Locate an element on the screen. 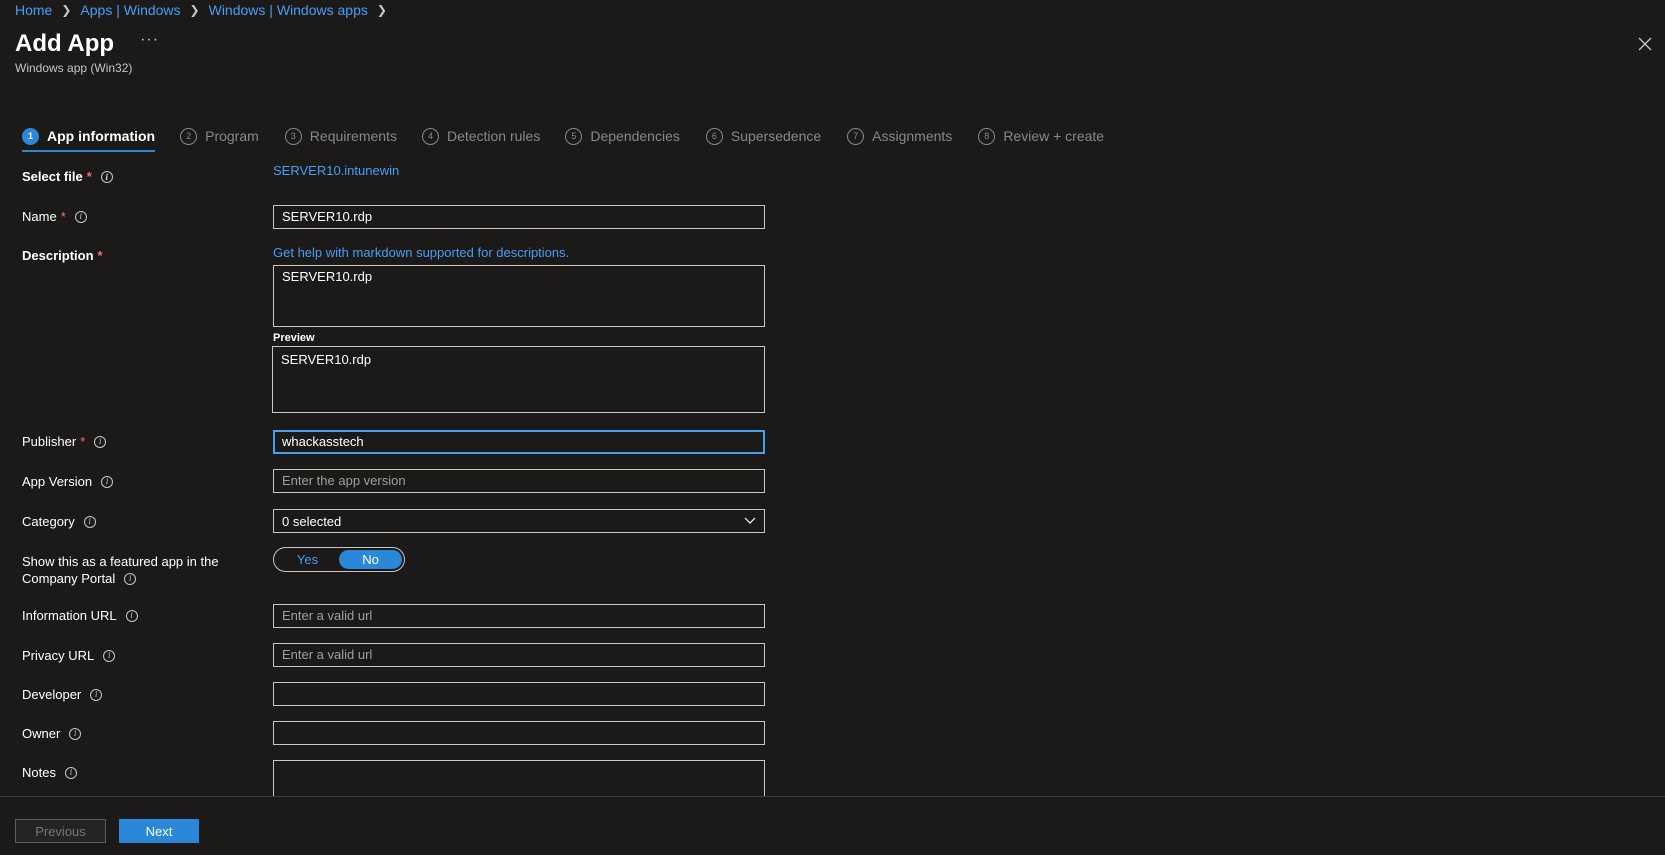  developer-label-text: Developer is located at coordinates (52, 694).